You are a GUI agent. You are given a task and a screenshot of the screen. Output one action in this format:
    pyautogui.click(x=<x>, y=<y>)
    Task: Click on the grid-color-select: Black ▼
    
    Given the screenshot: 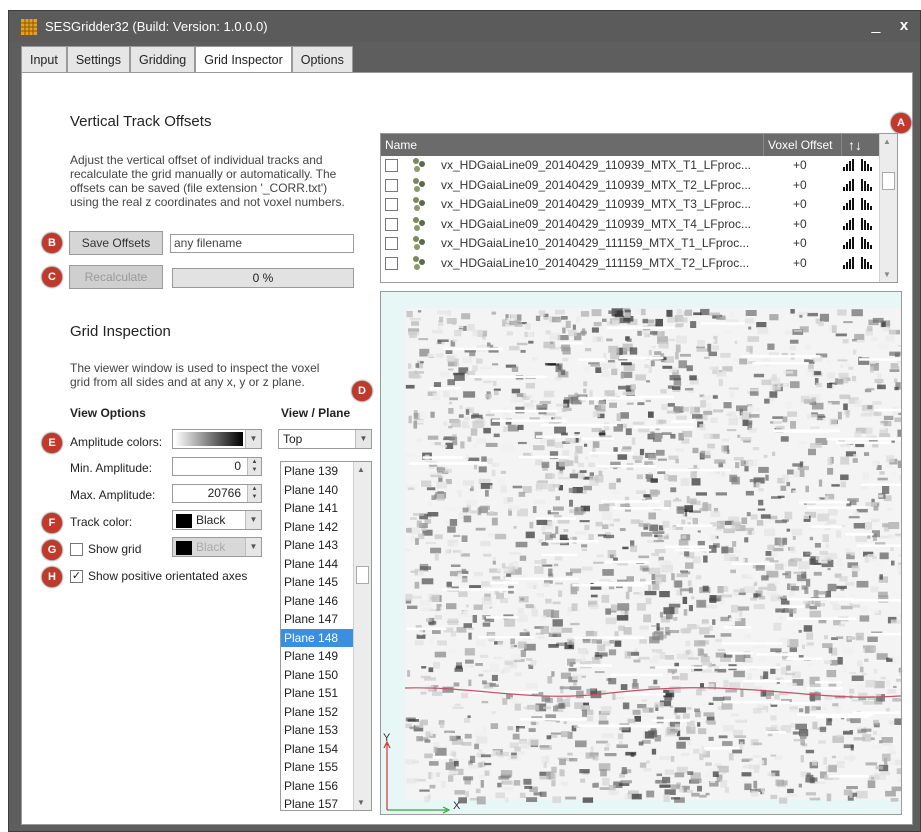 What is the action you would take?
    pyautogui.click(x=217, y=547)
    